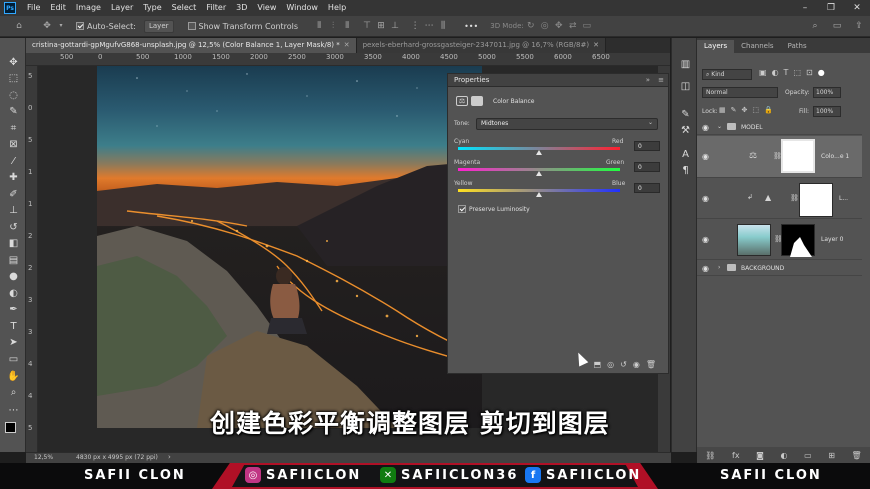  What do you see at coordinates (415, 26) in the screenshot?
I see `distribute-icon: ⋮` at bounding box center [415, 26].